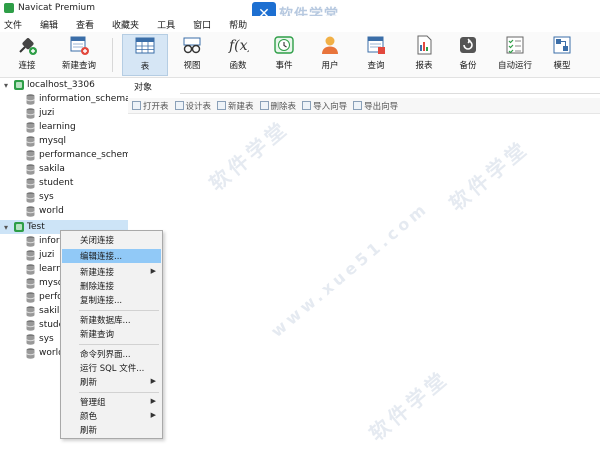 Image resolution: width=600 pixels, height=458 pixels. I want to click on menu-delete-connection: 删除连接, so click(111, 286).